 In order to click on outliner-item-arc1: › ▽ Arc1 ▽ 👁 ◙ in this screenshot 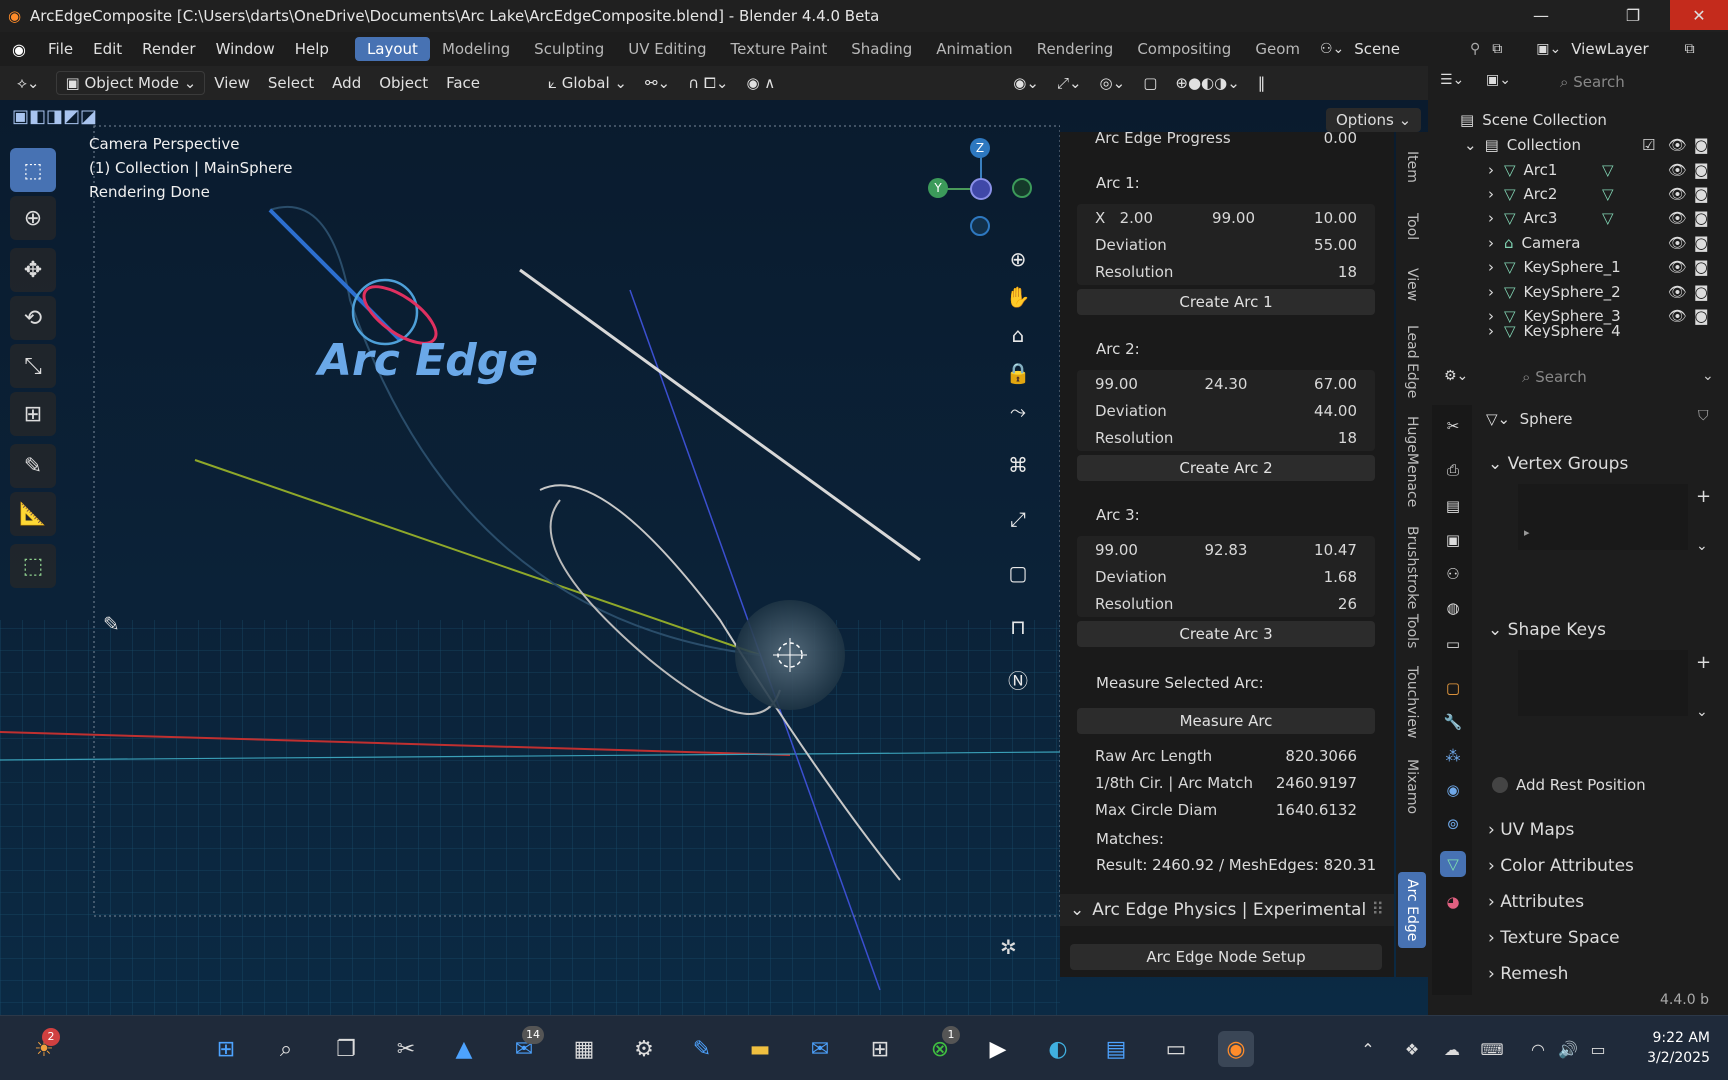, I will do `click(1580, 169)`.